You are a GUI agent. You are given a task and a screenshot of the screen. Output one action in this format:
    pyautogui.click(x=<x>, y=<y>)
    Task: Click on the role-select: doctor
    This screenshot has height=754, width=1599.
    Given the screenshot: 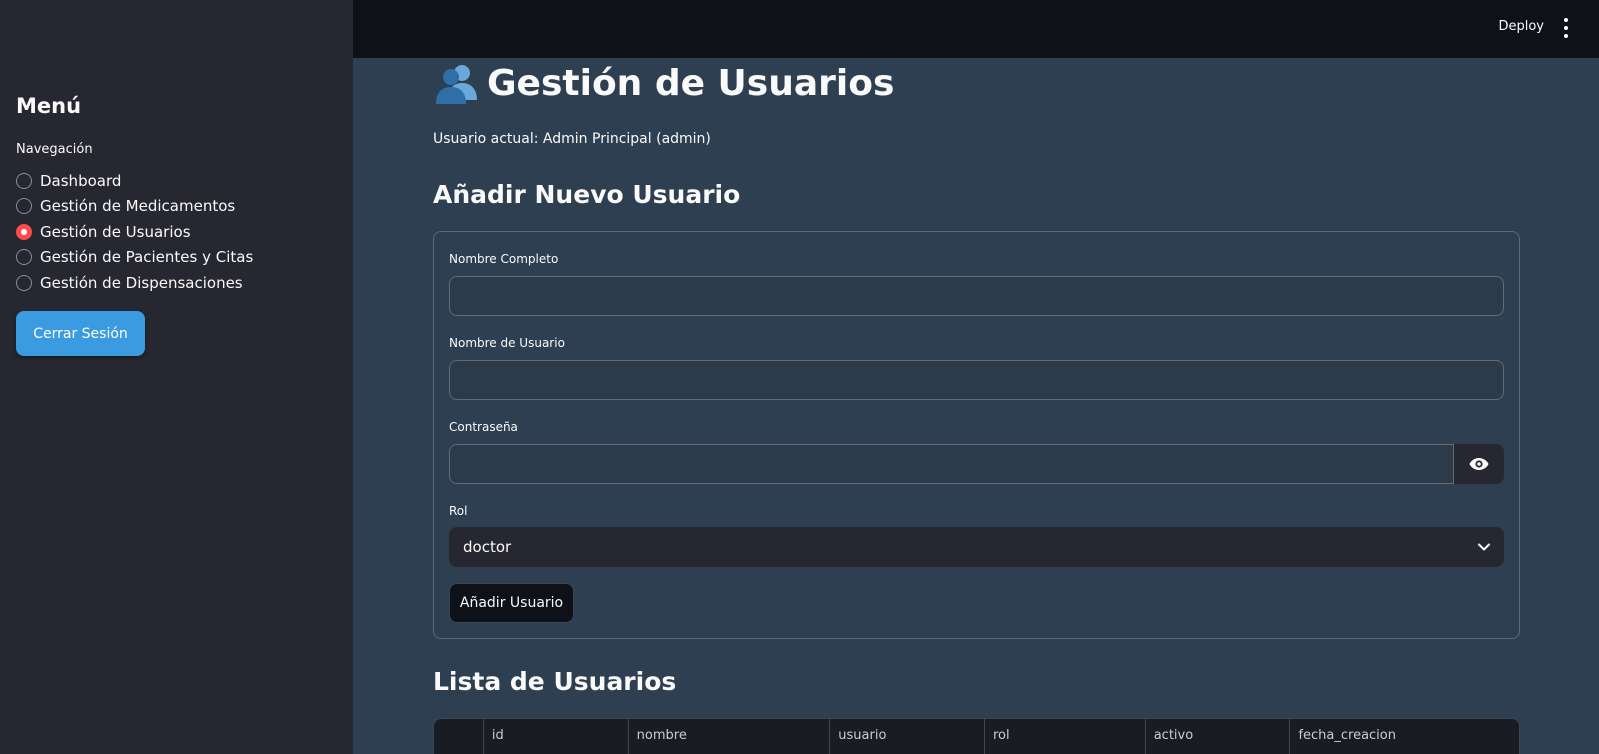 What is the action you would take?
    pyautogui.click(x=976, y=547)
    